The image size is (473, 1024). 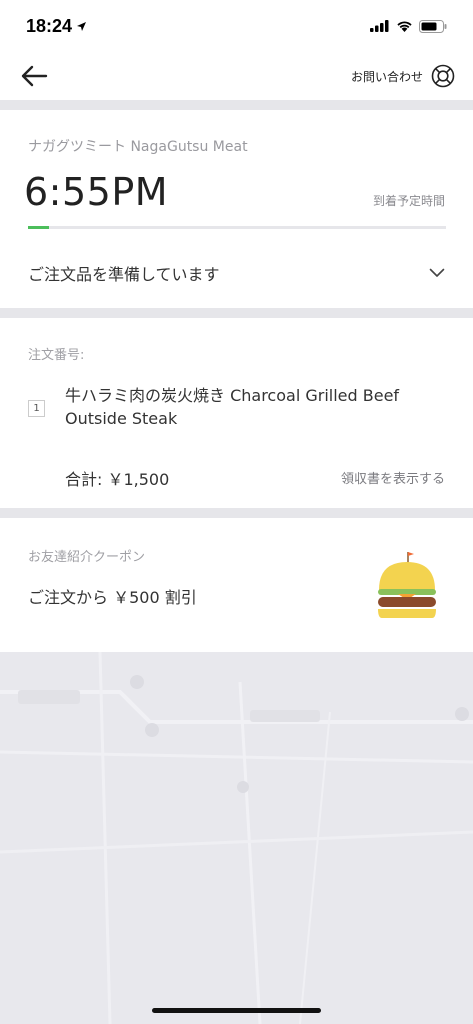 I want to click on coupon-label: お友達紹介クーポン, so click(x=87, y=557).